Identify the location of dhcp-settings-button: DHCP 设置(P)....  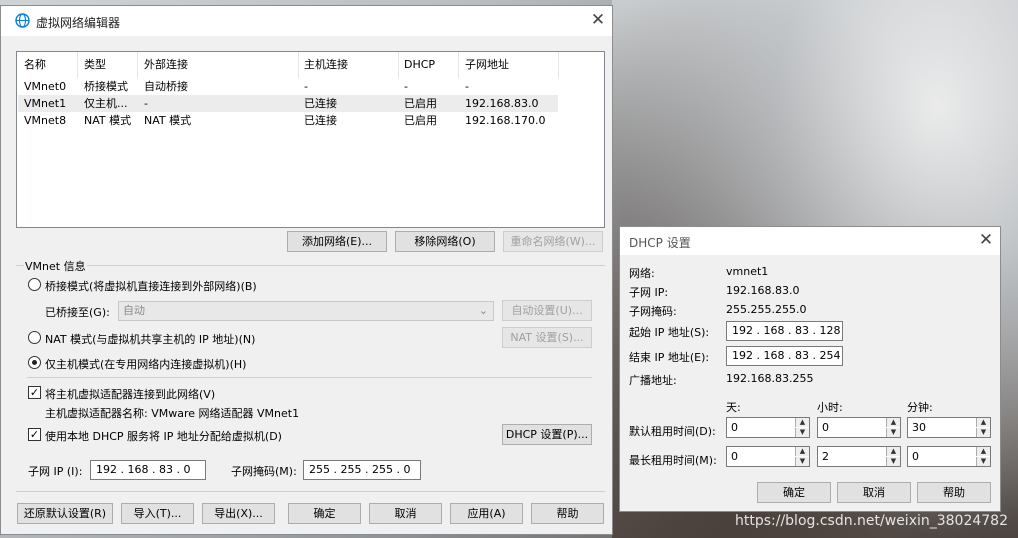
(547, 434).